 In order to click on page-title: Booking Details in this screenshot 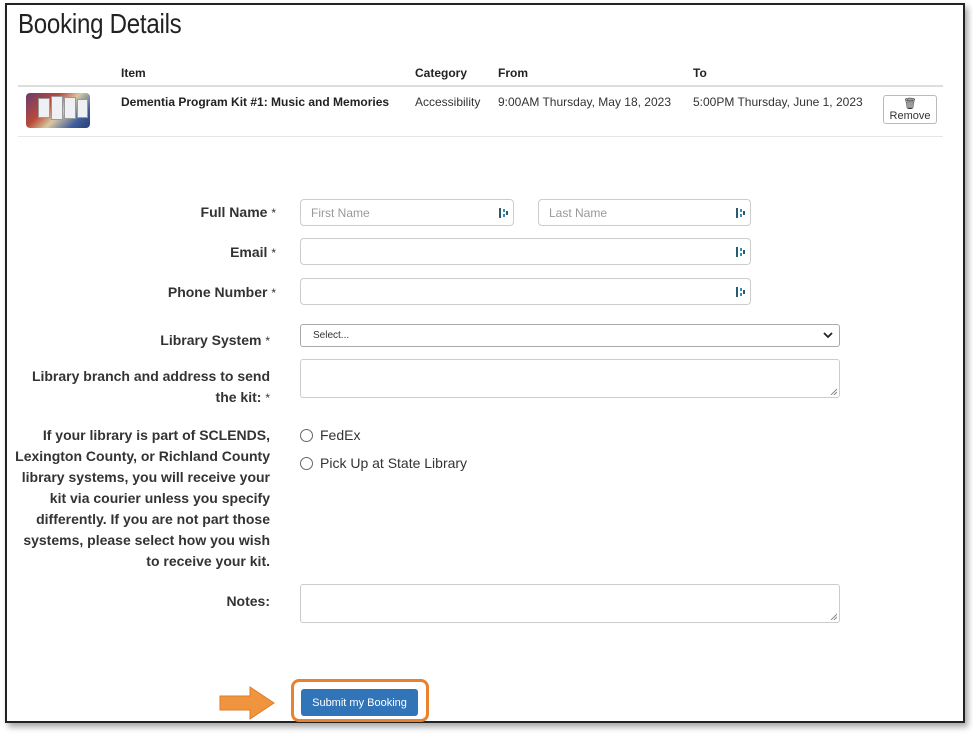, I will do `click(100, 23)`.